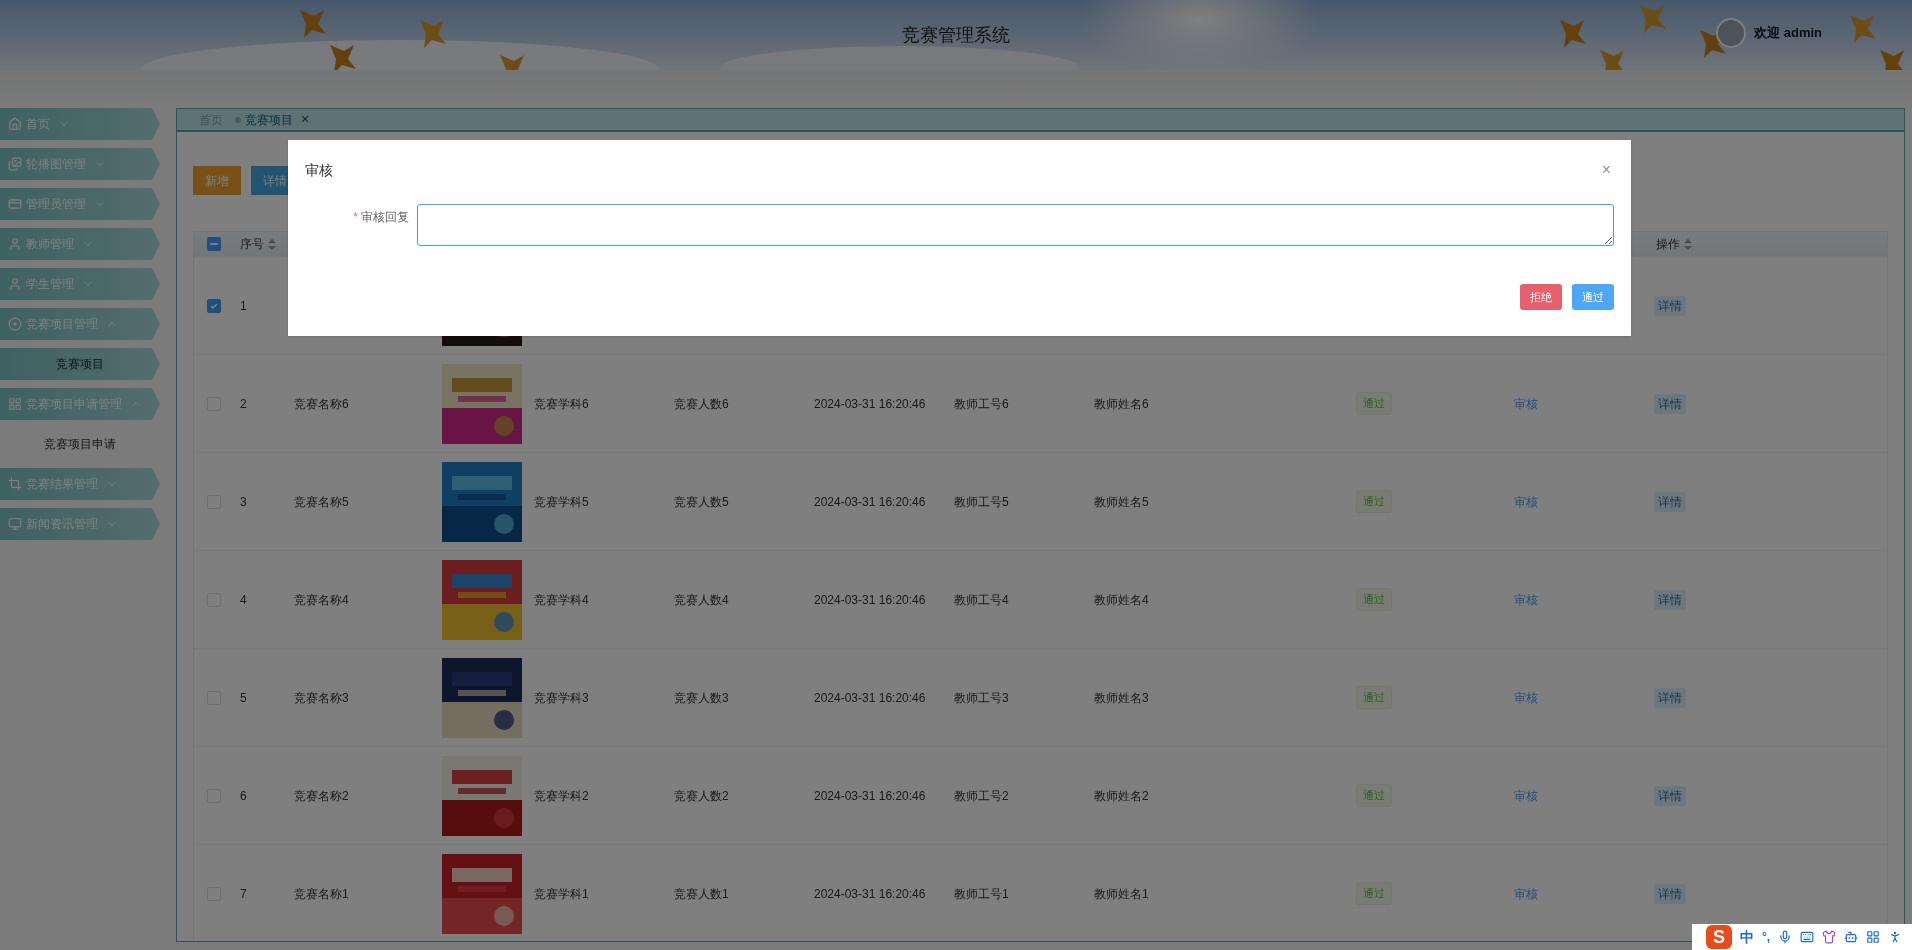 The width and height of the screenshot is (1912, 950). I want to click on table-cell-text: 竞赛人数5, so click(702, 502).